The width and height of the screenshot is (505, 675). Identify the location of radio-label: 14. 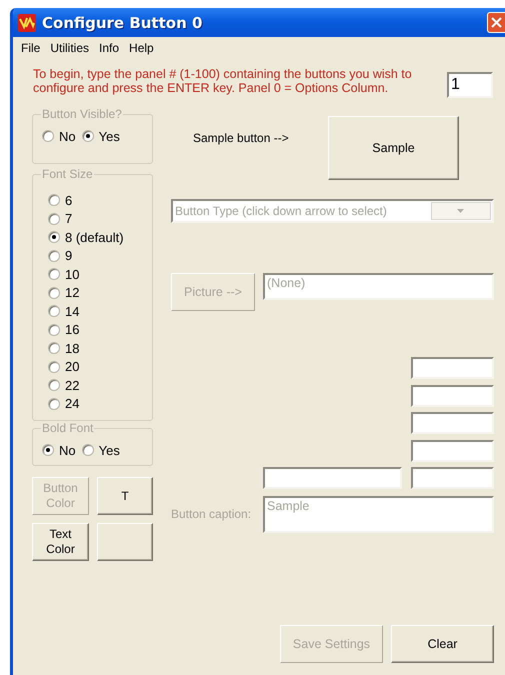
(72, 311).